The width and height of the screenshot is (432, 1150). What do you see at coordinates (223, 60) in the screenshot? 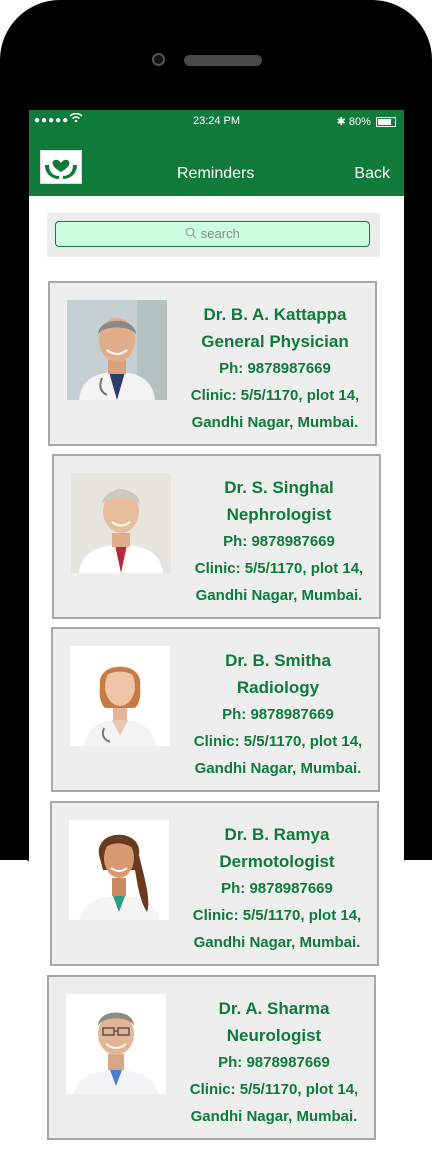
I see `speaker-grille` at bounding box center [223, 60].